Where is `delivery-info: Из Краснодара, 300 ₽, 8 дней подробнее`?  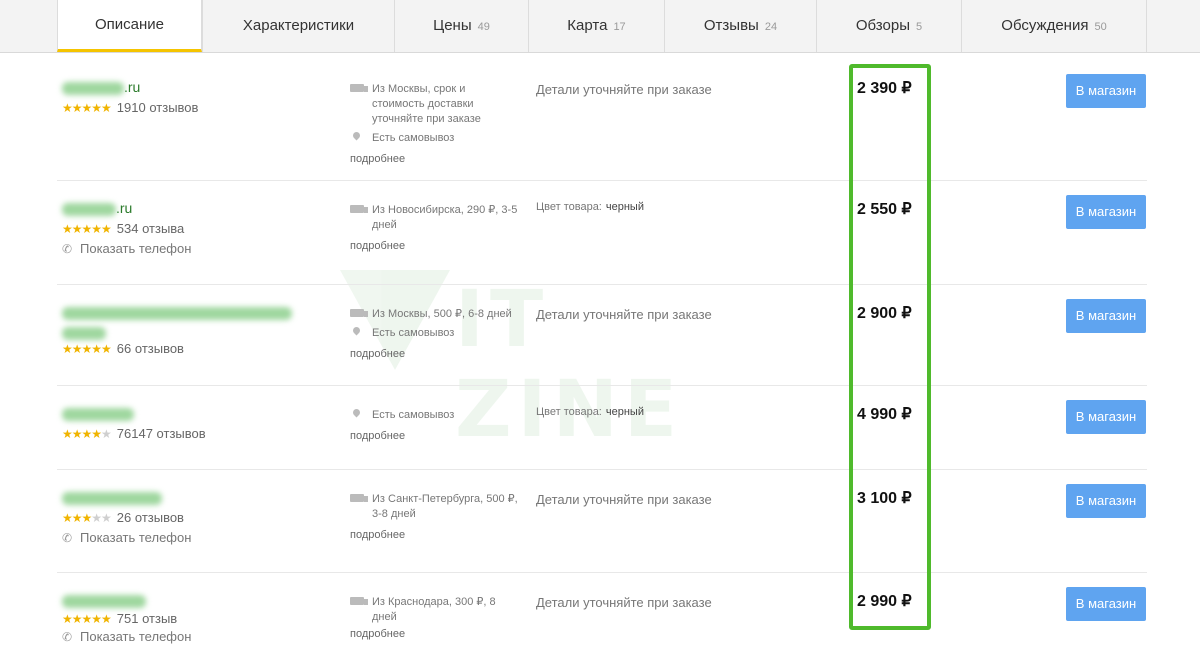 delivery-info: Из Краснодара, 300 ₽, 8 дней подробнее is located at coordinates (435, 618).